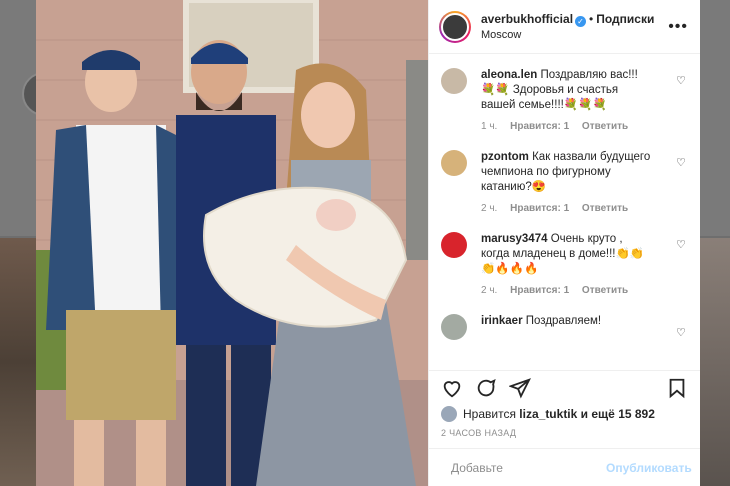 This screenshot has height=486, width=730. What do you see at coordinates (509, 75) in the screenshot?
I see `comment-username: aleona.len` at bounding box center [509, 75].